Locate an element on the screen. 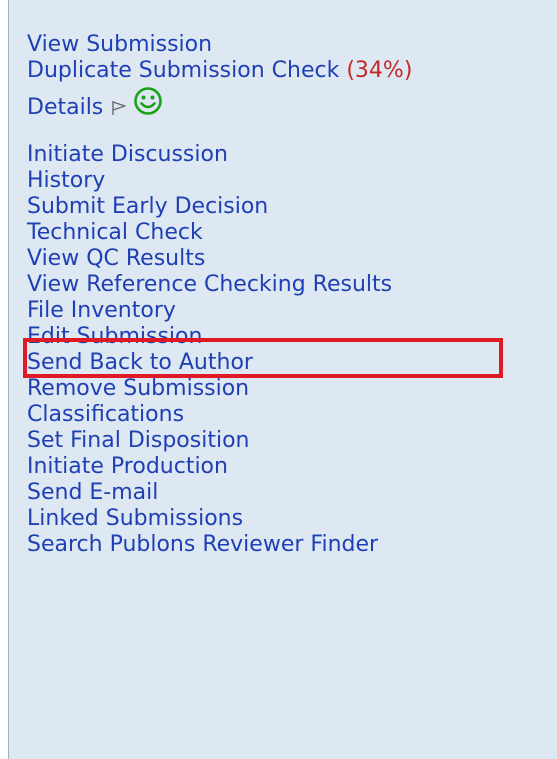 Image resolution: width=557 pixels, height=759 pixels. duplicate-submission-check-link: Duplicate Submission Check (34%) is located at coordinates (287, 71).